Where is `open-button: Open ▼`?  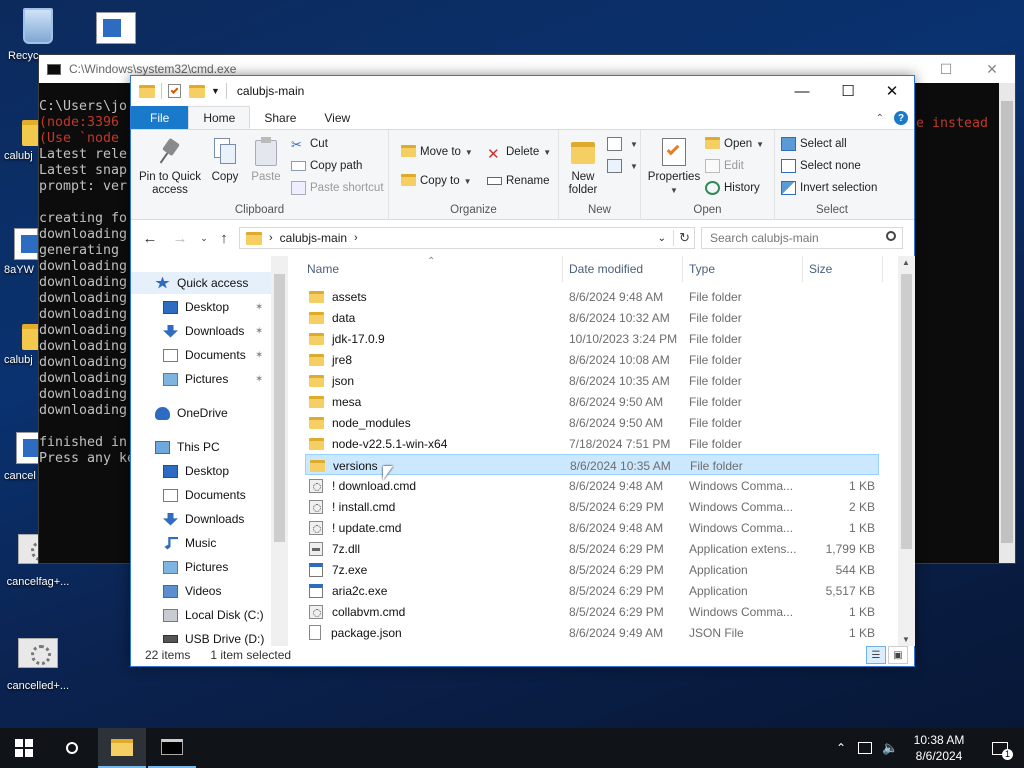 open-button: Open ▼ is located at coordinates (734, 144).